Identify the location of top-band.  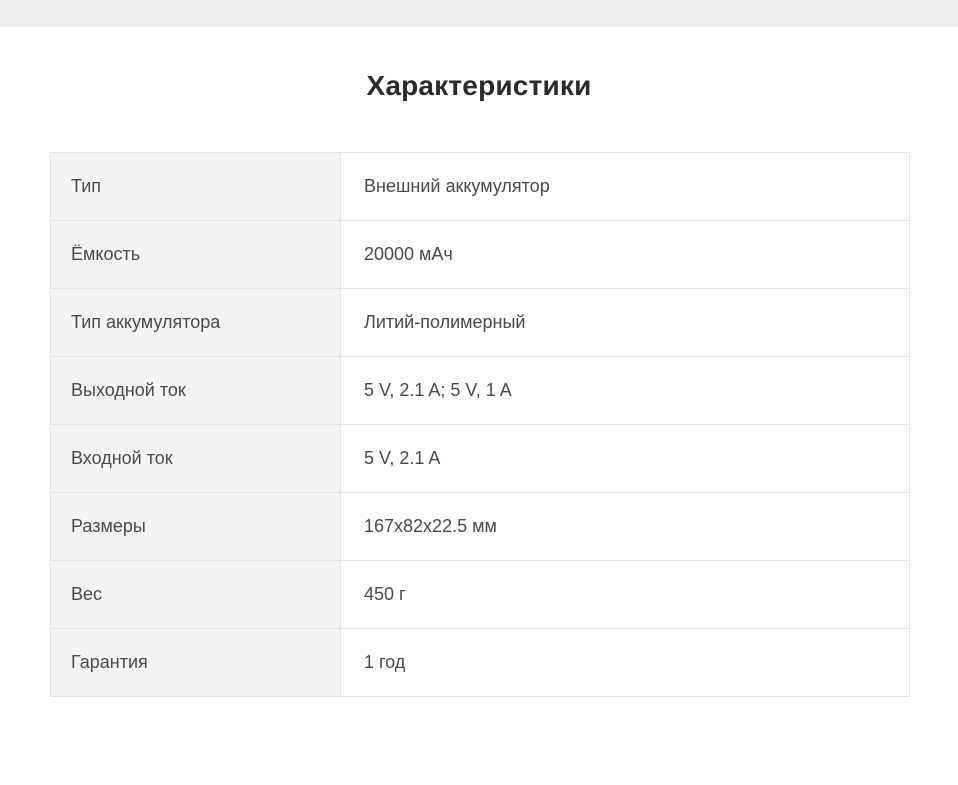
(479, 13).